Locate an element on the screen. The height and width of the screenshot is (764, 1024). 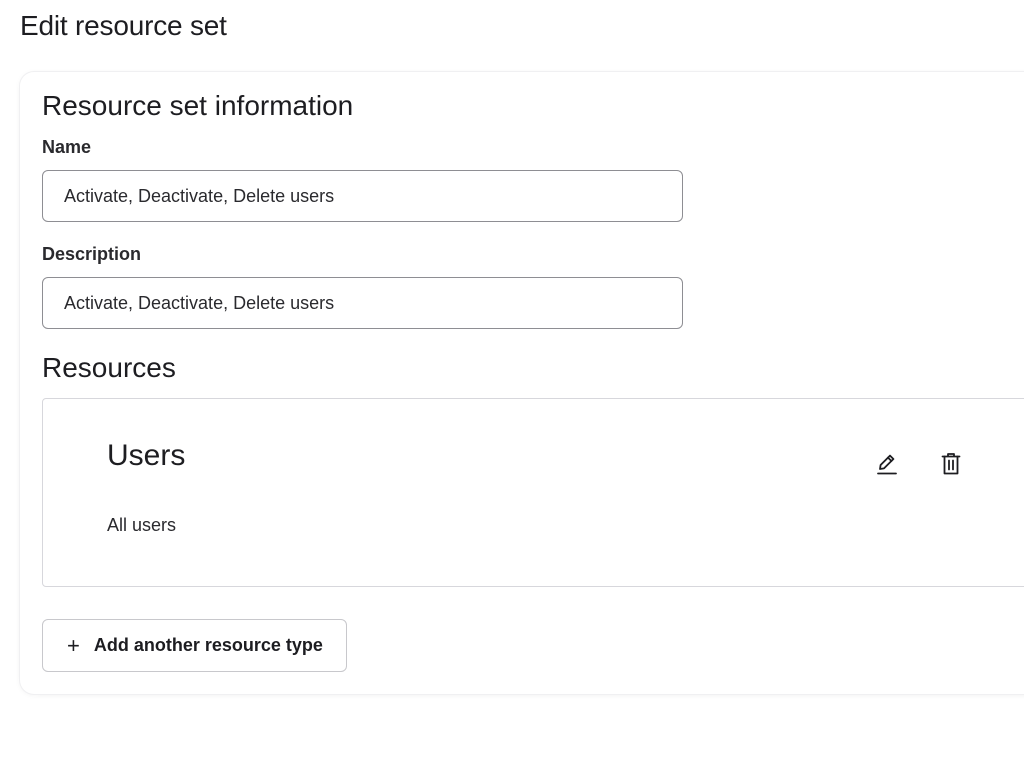
delete-resource-button is located at coordinates (951, 464).